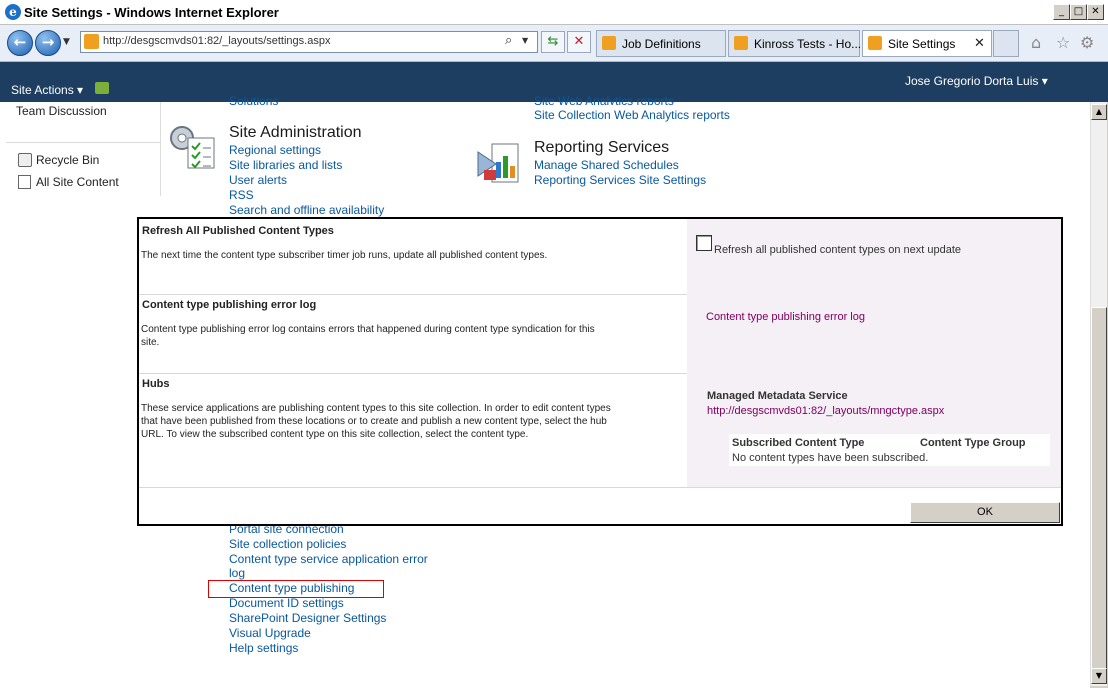  Describe the element at coordinates (1099, 676) in the screenshot. I see `scroll-down-icon: ▼` at that location.